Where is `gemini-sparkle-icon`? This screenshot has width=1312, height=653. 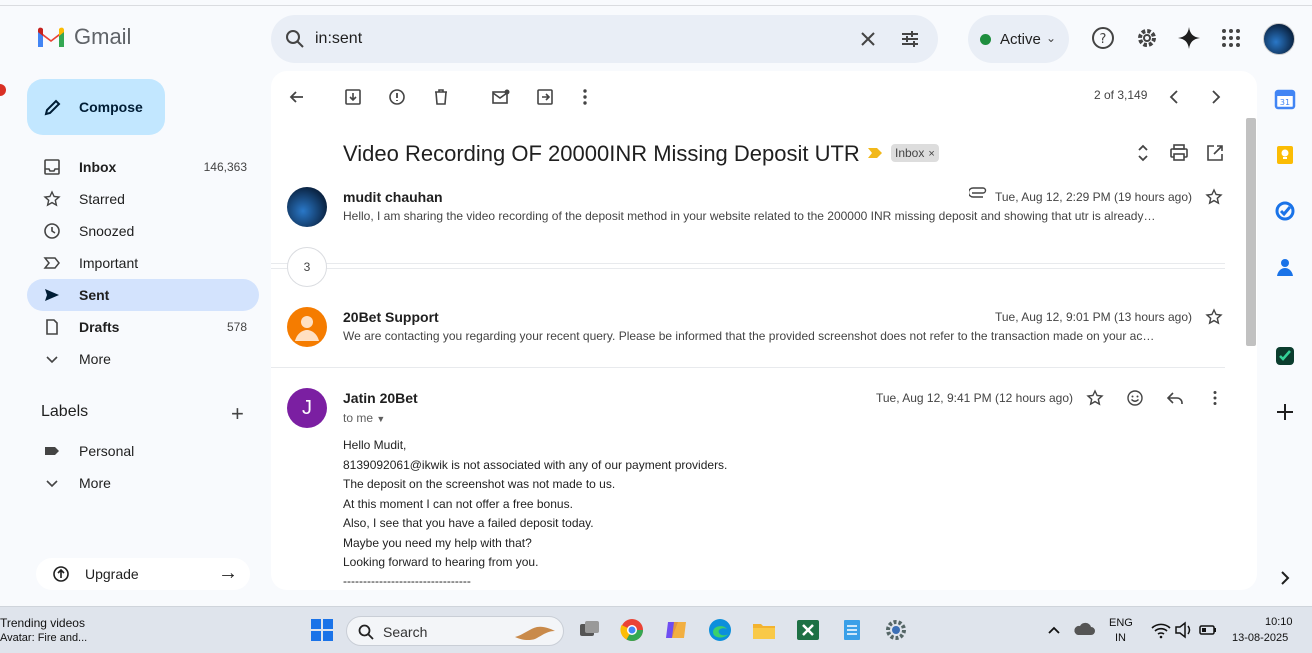 gemini-sparkle-icon is located at coordinates (1189, 38).